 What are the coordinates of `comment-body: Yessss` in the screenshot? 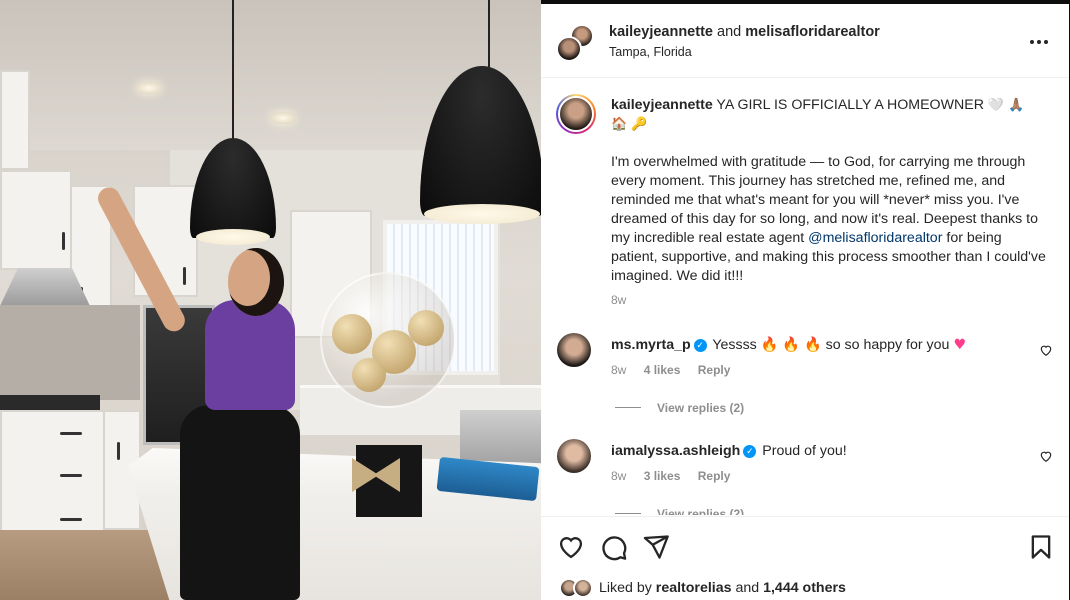 It's located at (734, 345).